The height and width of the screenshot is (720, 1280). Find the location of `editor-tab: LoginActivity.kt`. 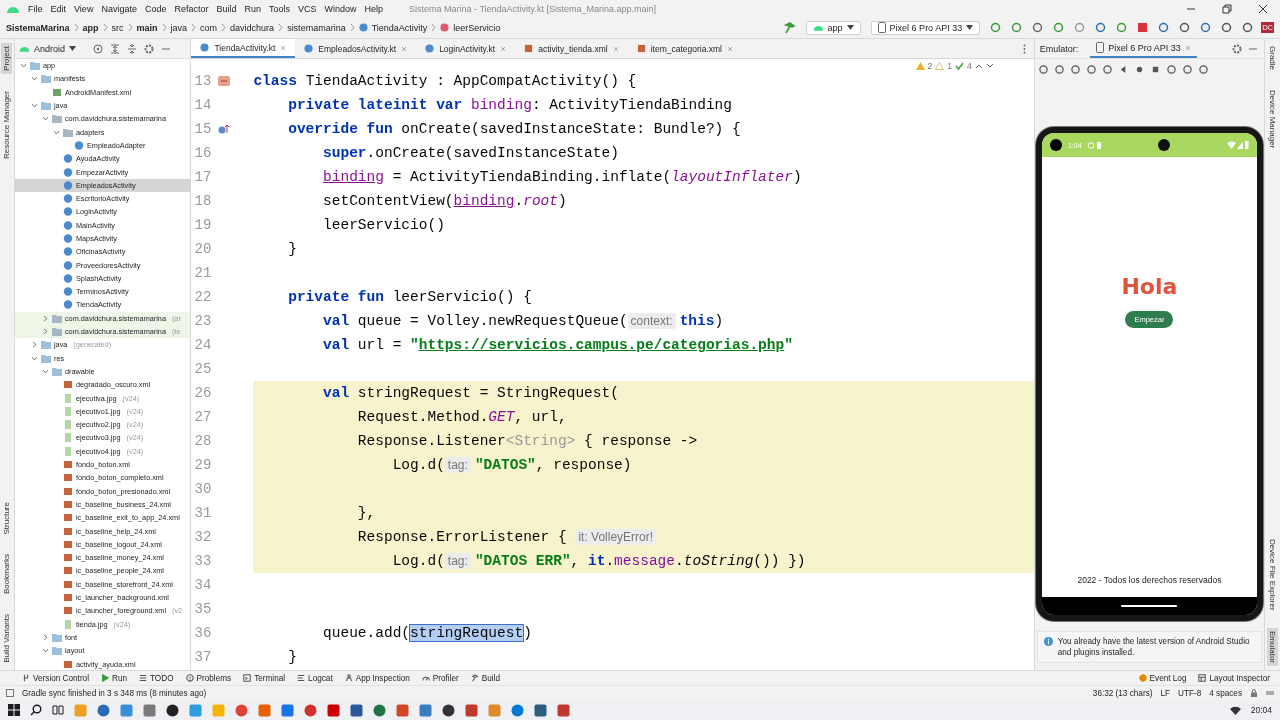

editor-tab: LoginActivity.kt is located at coordinates (466, 48).